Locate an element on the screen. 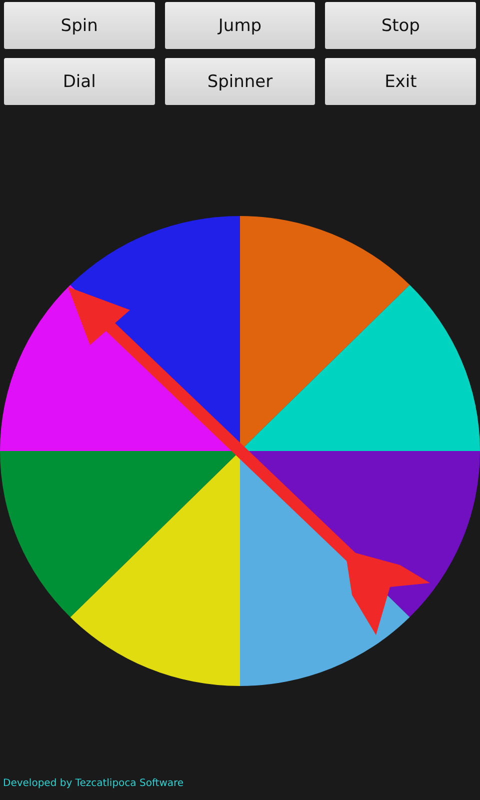  action-button: Exit is located at coordinates (400, 81).